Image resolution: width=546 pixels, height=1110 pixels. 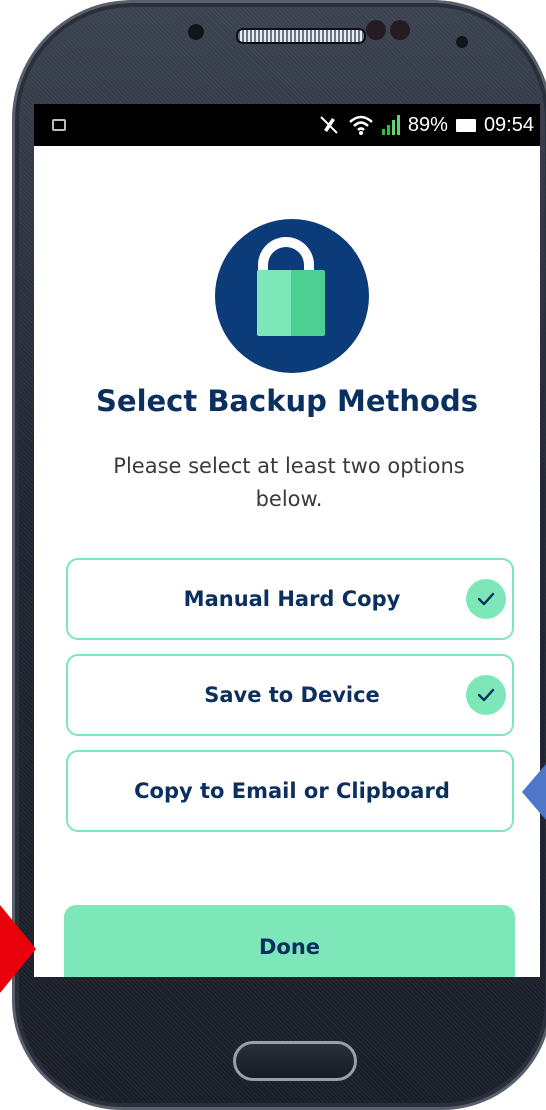 What do you see at coordinates (462, 42) in the screenshot?
I see `front-camera` at bounding box center [462, 42].